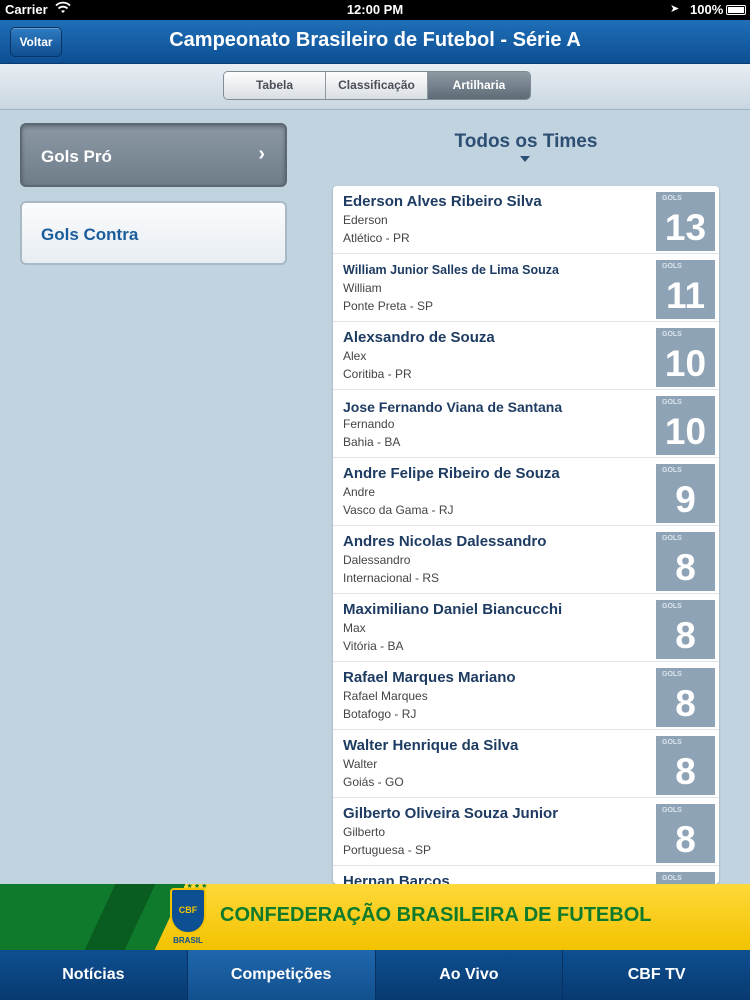  Describe the element at coordinates (275, 85) in the screenshot. I see `segment-tabela: Tabela` at that location.